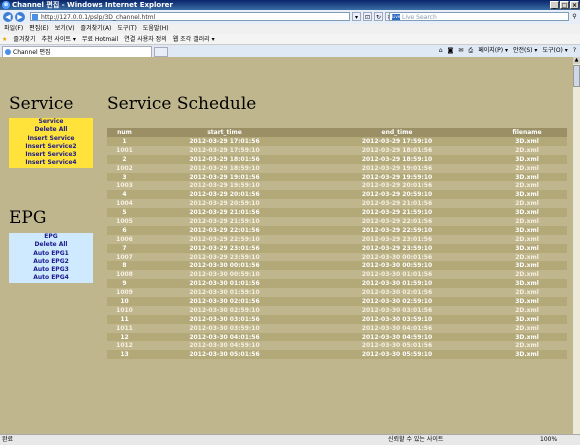 The image size is (580, 445). I want to click on feeds-icon: ◙, so click(451, 51).